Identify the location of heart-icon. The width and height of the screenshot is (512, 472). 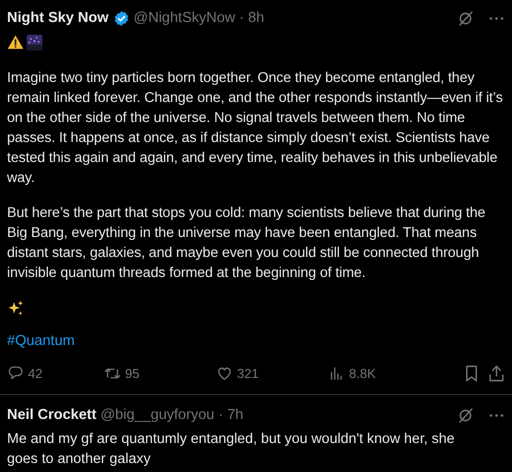
(224, 373).